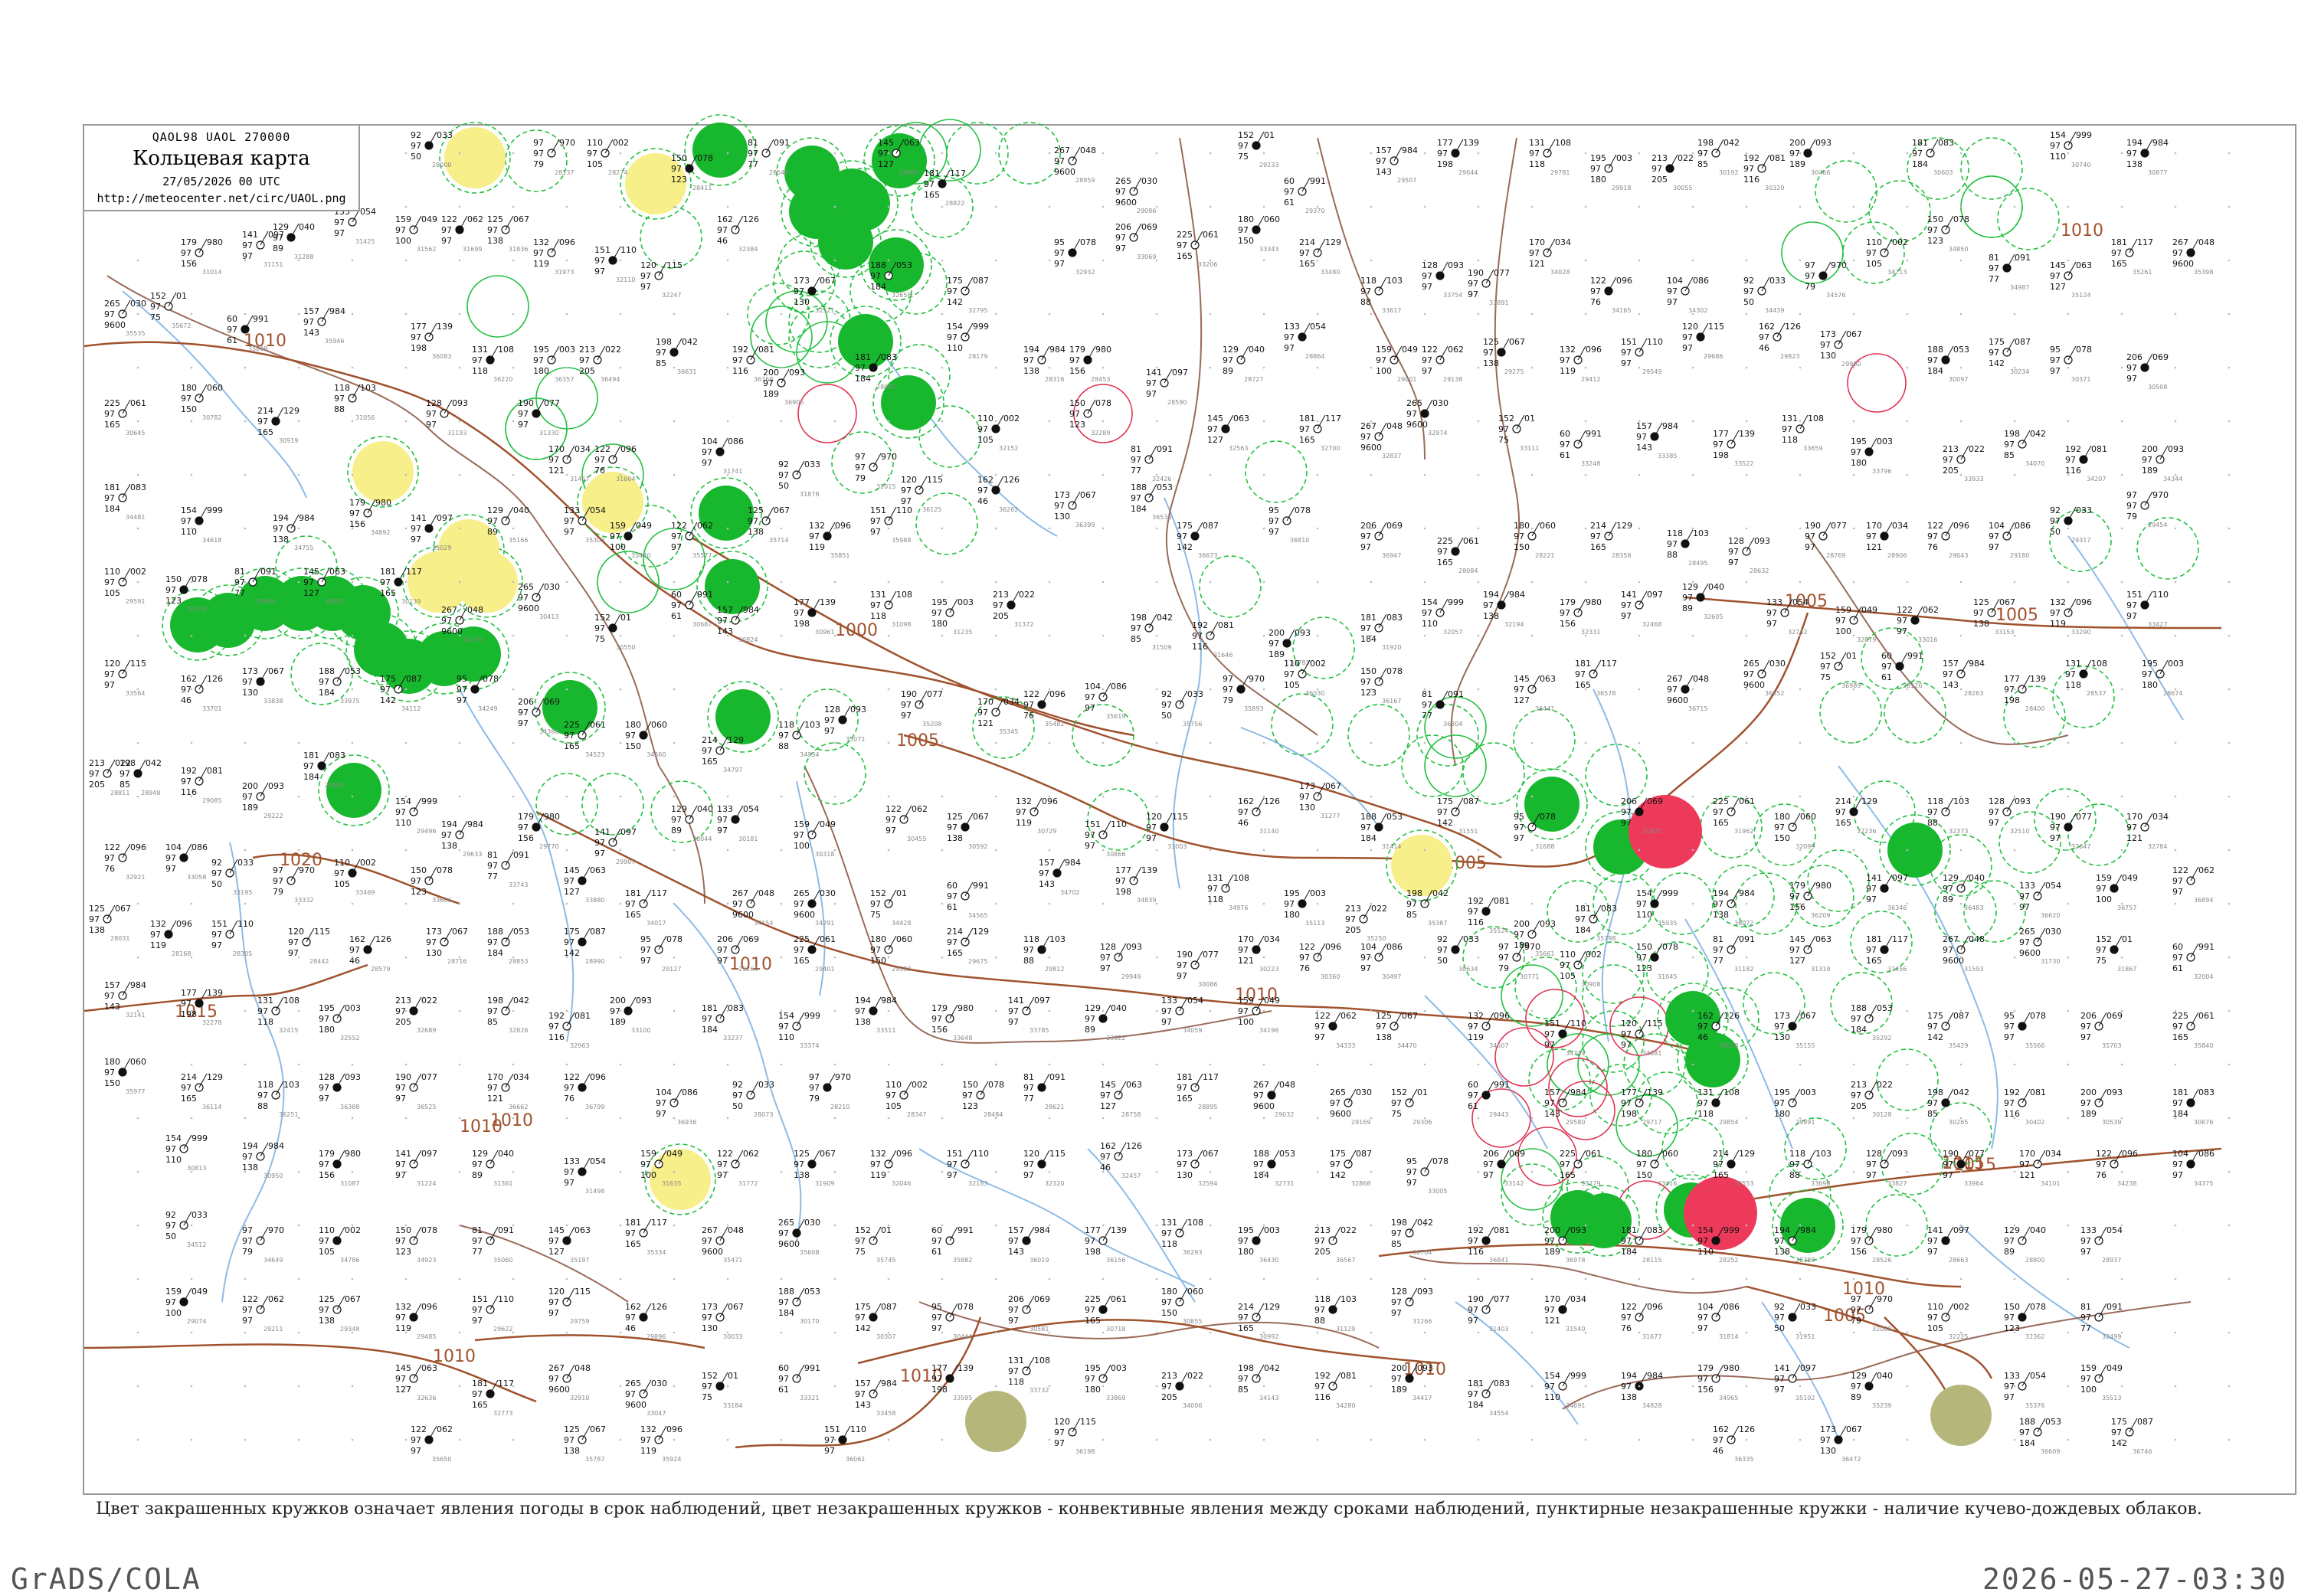  What do you see at coordinates (518, 885) in the screenshot?
I see `svg-text: 33743` at bounding box center [518, 885].